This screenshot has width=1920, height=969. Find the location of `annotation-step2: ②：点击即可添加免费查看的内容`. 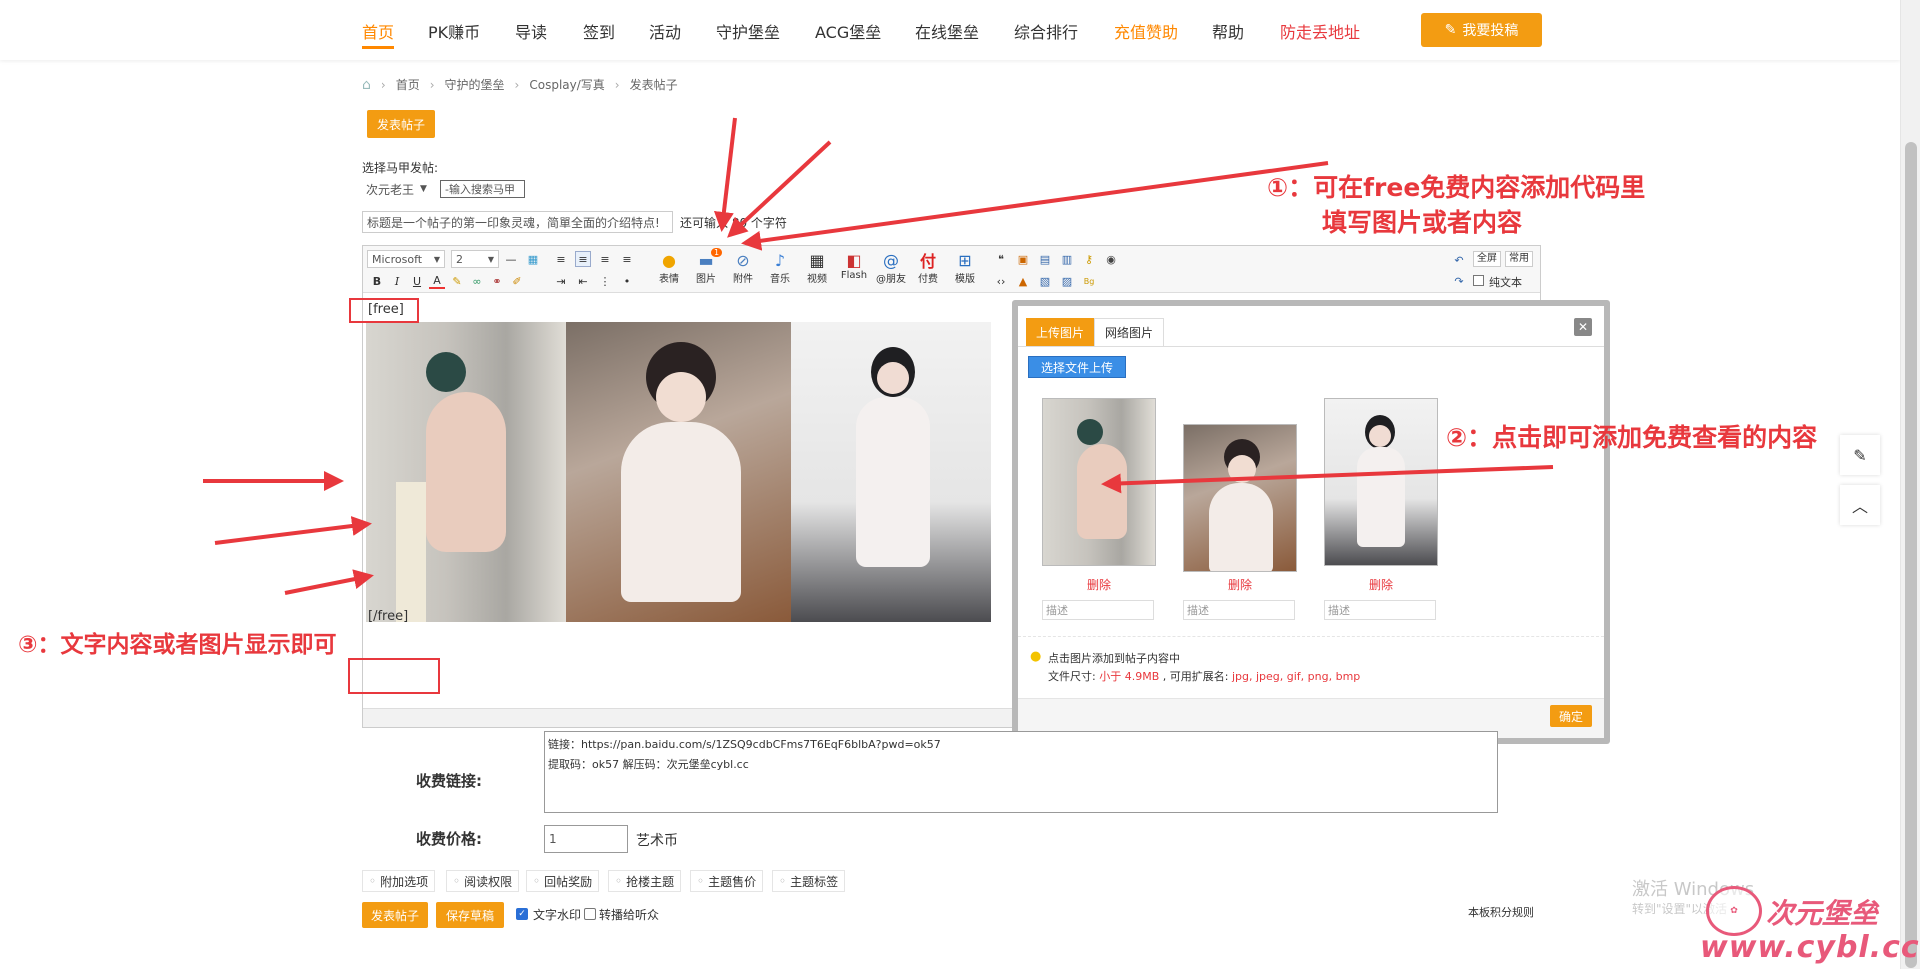

annotation-step2: ②：点击即可添加免费查看的内容 is located at coordinates (1632, 437).